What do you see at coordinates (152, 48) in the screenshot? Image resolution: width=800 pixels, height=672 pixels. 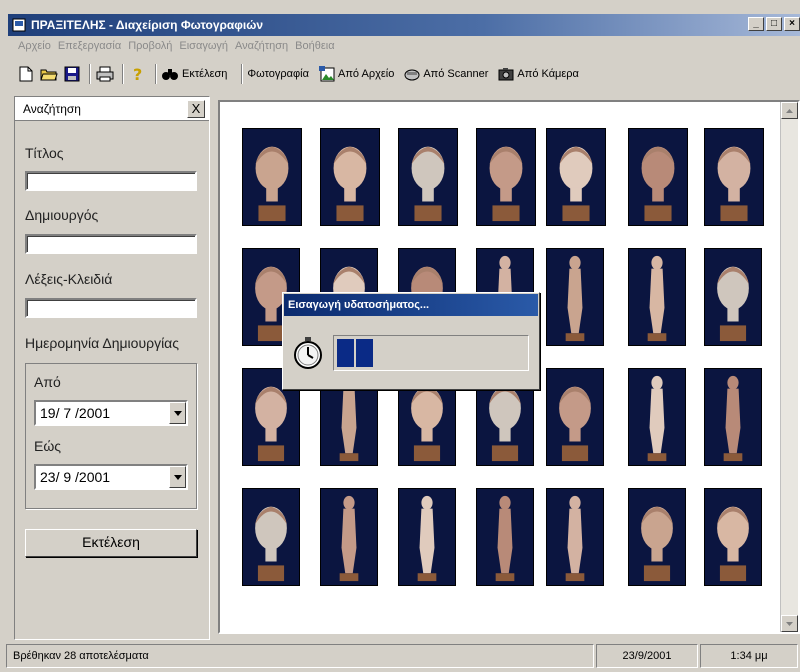 I see `menu-view: Προβολή` at bounding box center [152, 48].